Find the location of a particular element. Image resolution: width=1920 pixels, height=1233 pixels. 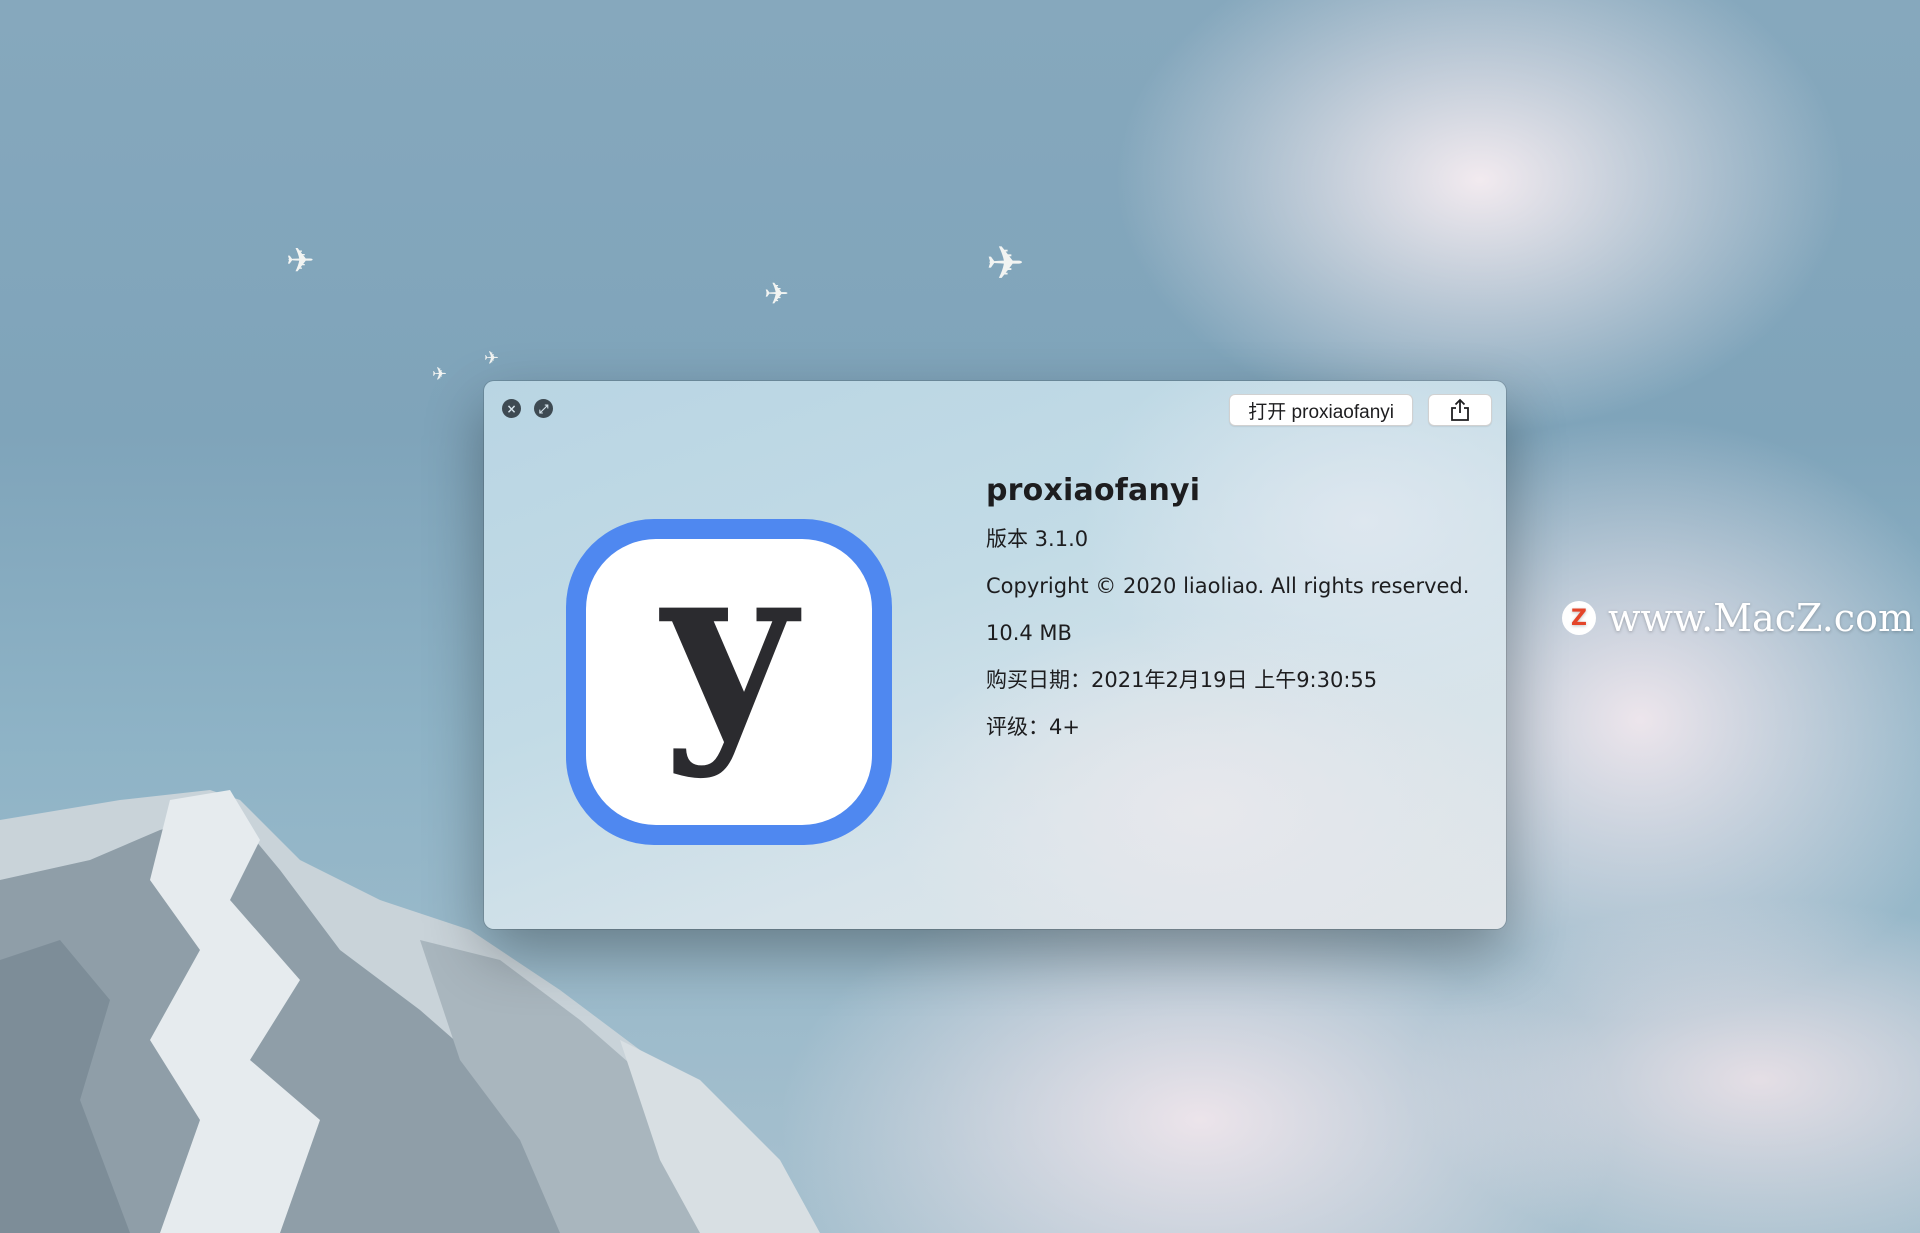

fullscreen-icon: ⤢ is located at coordinates (543, 408).